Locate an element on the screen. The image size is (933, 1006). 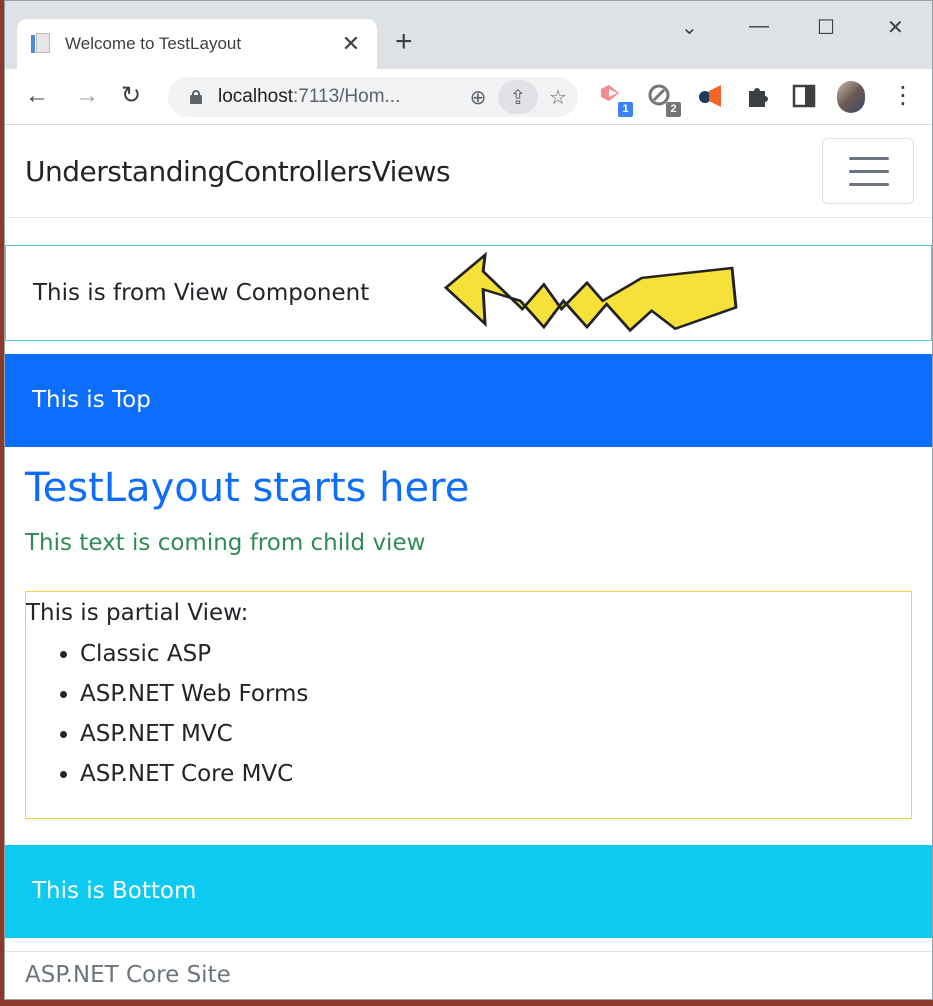
tab-close-icon: ✕ is located at coordinates (351, 44).